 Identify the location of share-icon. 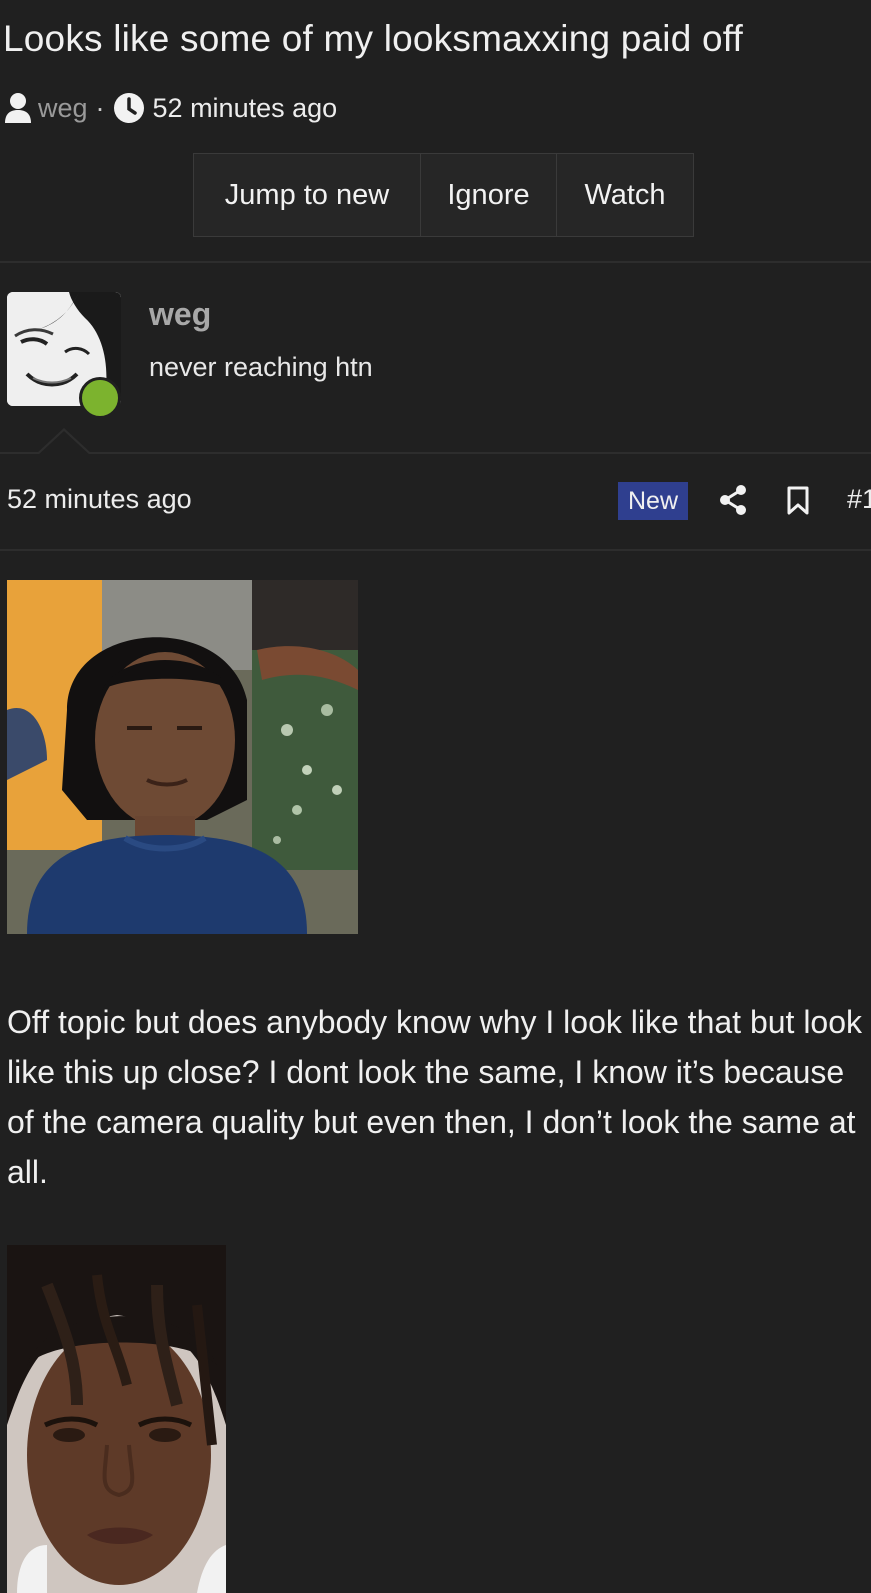
(733, 502).